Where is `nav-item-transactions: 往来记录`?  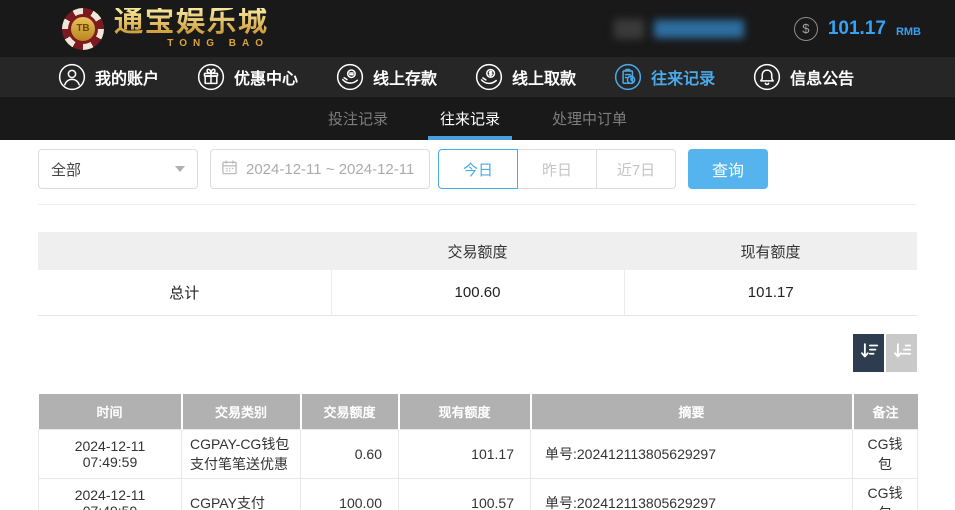
nav-item-transactions: 往来记录 is located at coordinates (664, 77).